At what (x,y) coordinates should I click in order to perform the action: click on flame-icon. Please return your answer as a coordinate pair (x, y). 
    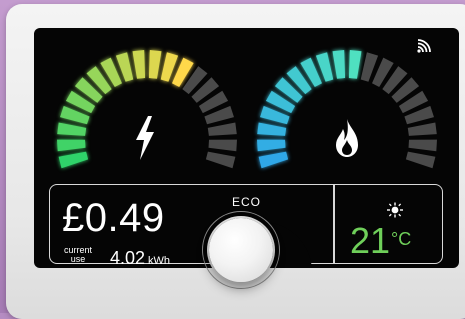
    Looking at the image, I should click on (347, 138).